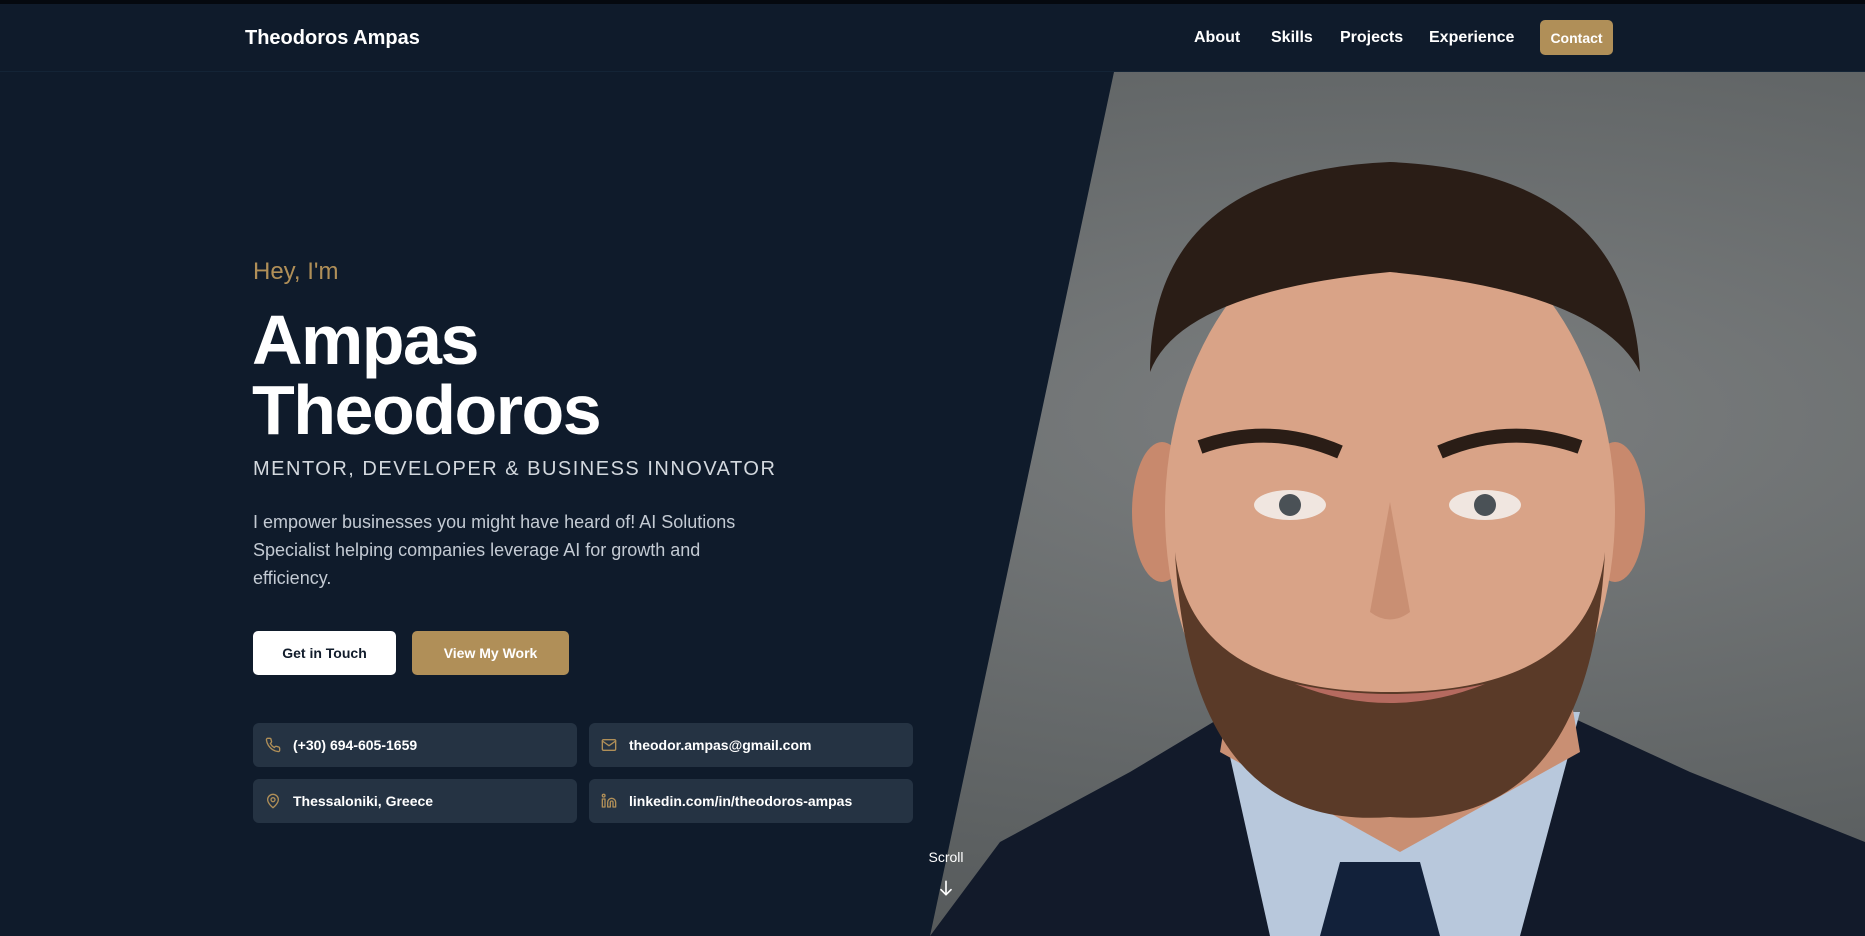 This screenshot has width=1865, height=936. Describe the element at coordinates (609, 801) in the screenshot. I see `linkedin-icon` at that location.